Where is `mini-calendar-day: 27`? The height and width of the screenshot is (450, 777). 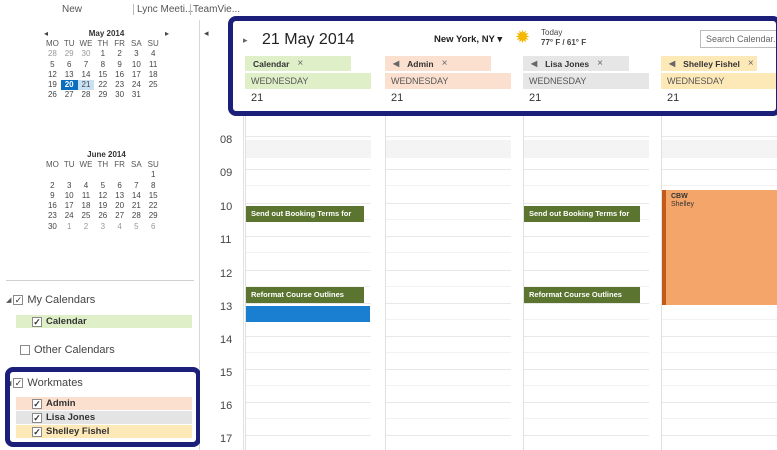
mini-calendar-day: 27 is located at coordinates (69, 95).